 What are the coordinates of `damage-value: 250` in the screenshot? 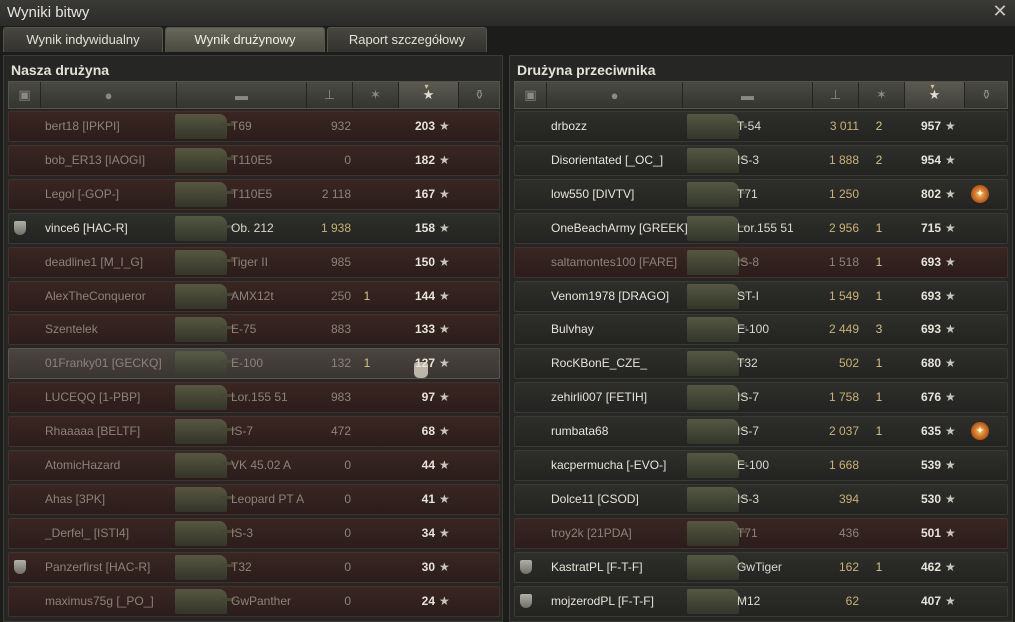 It's located at (340, 295).